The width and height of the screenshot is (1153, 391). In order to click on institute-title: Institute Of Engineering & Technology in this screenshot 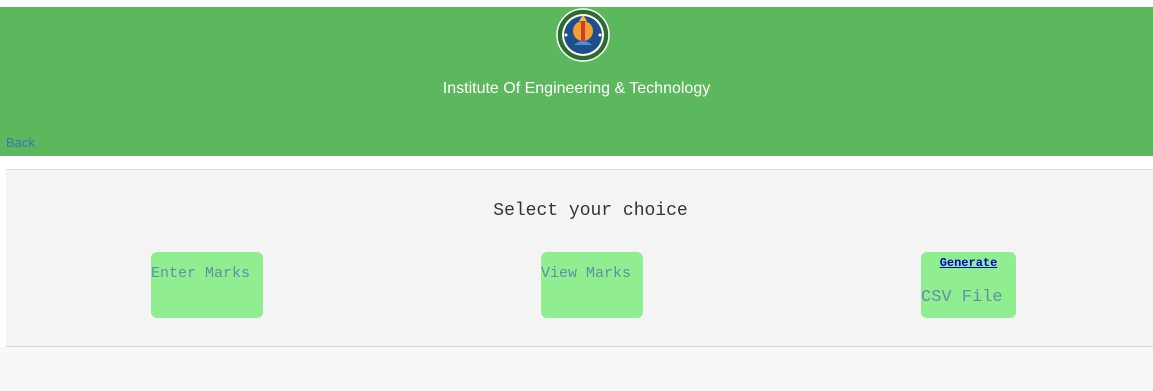, I will do `click(576, 88)`.